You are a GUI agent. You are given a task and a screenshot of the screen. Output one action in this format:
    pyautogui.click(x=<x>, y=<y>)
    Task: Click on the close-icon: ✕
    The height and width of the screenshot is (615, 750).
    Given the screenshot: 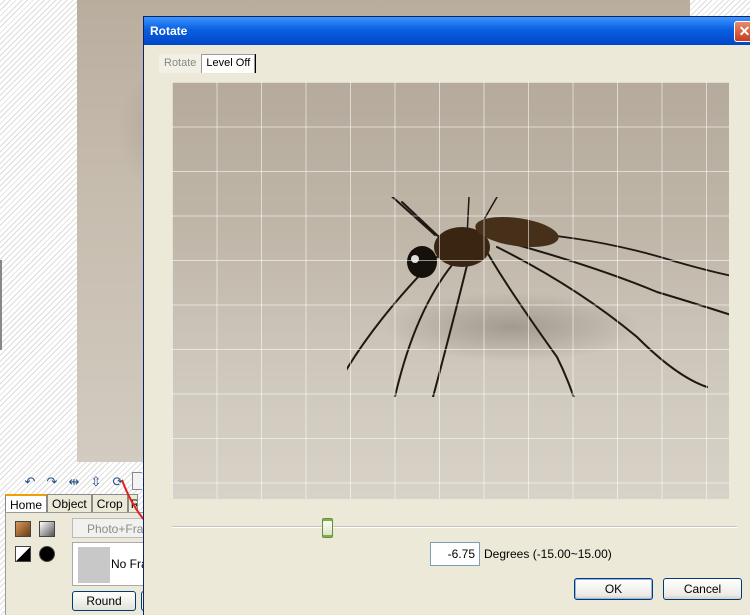 What is the action you would take?
    pyautogui.click(x=744, y=31)
    